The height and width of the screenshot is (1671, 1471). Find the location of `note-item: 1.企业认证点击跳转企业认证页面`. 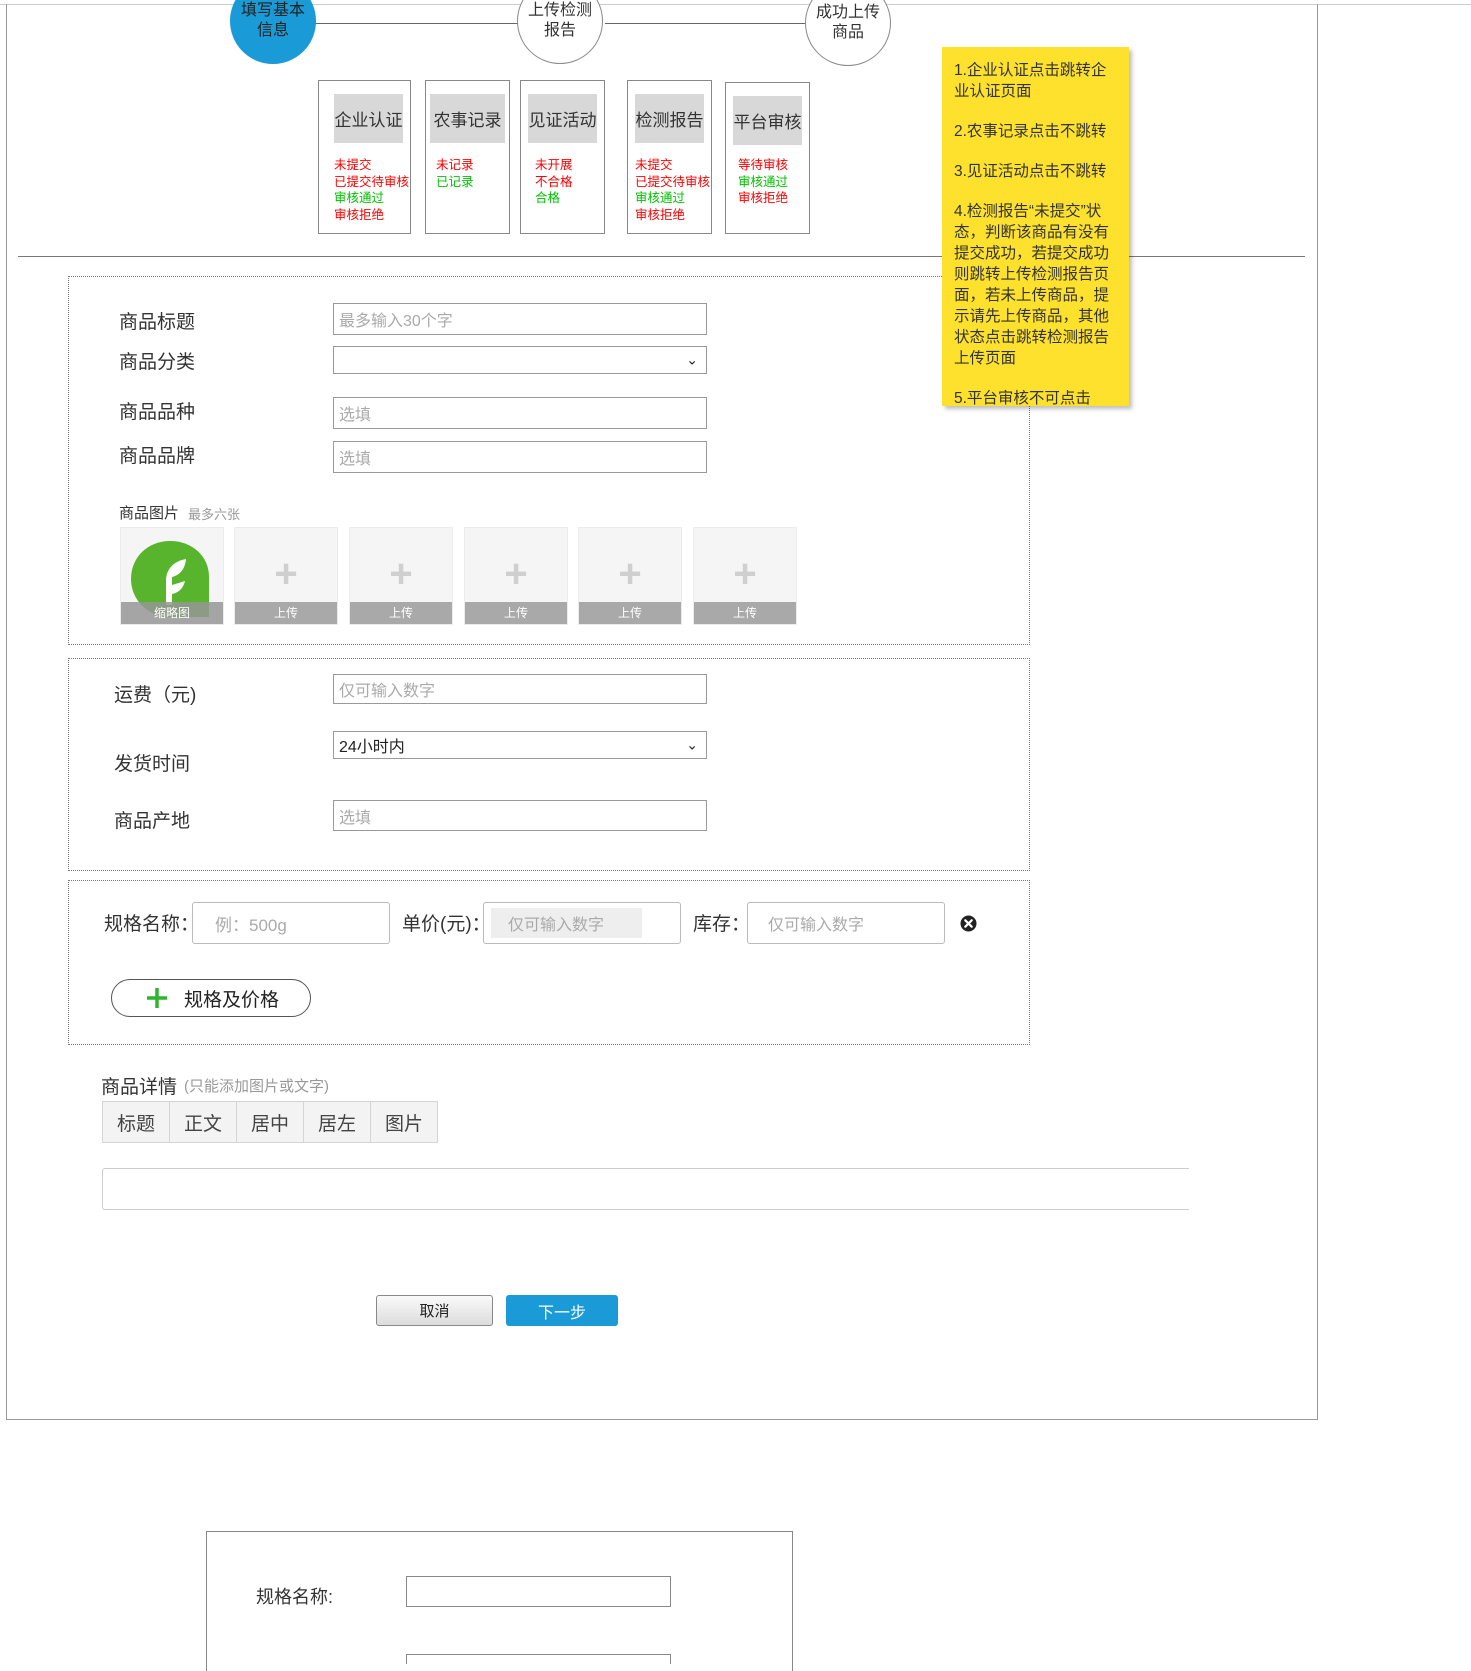

note-item: 1.企业认证点击跳转企业认证页面 is located at coordinates (1030, 81).